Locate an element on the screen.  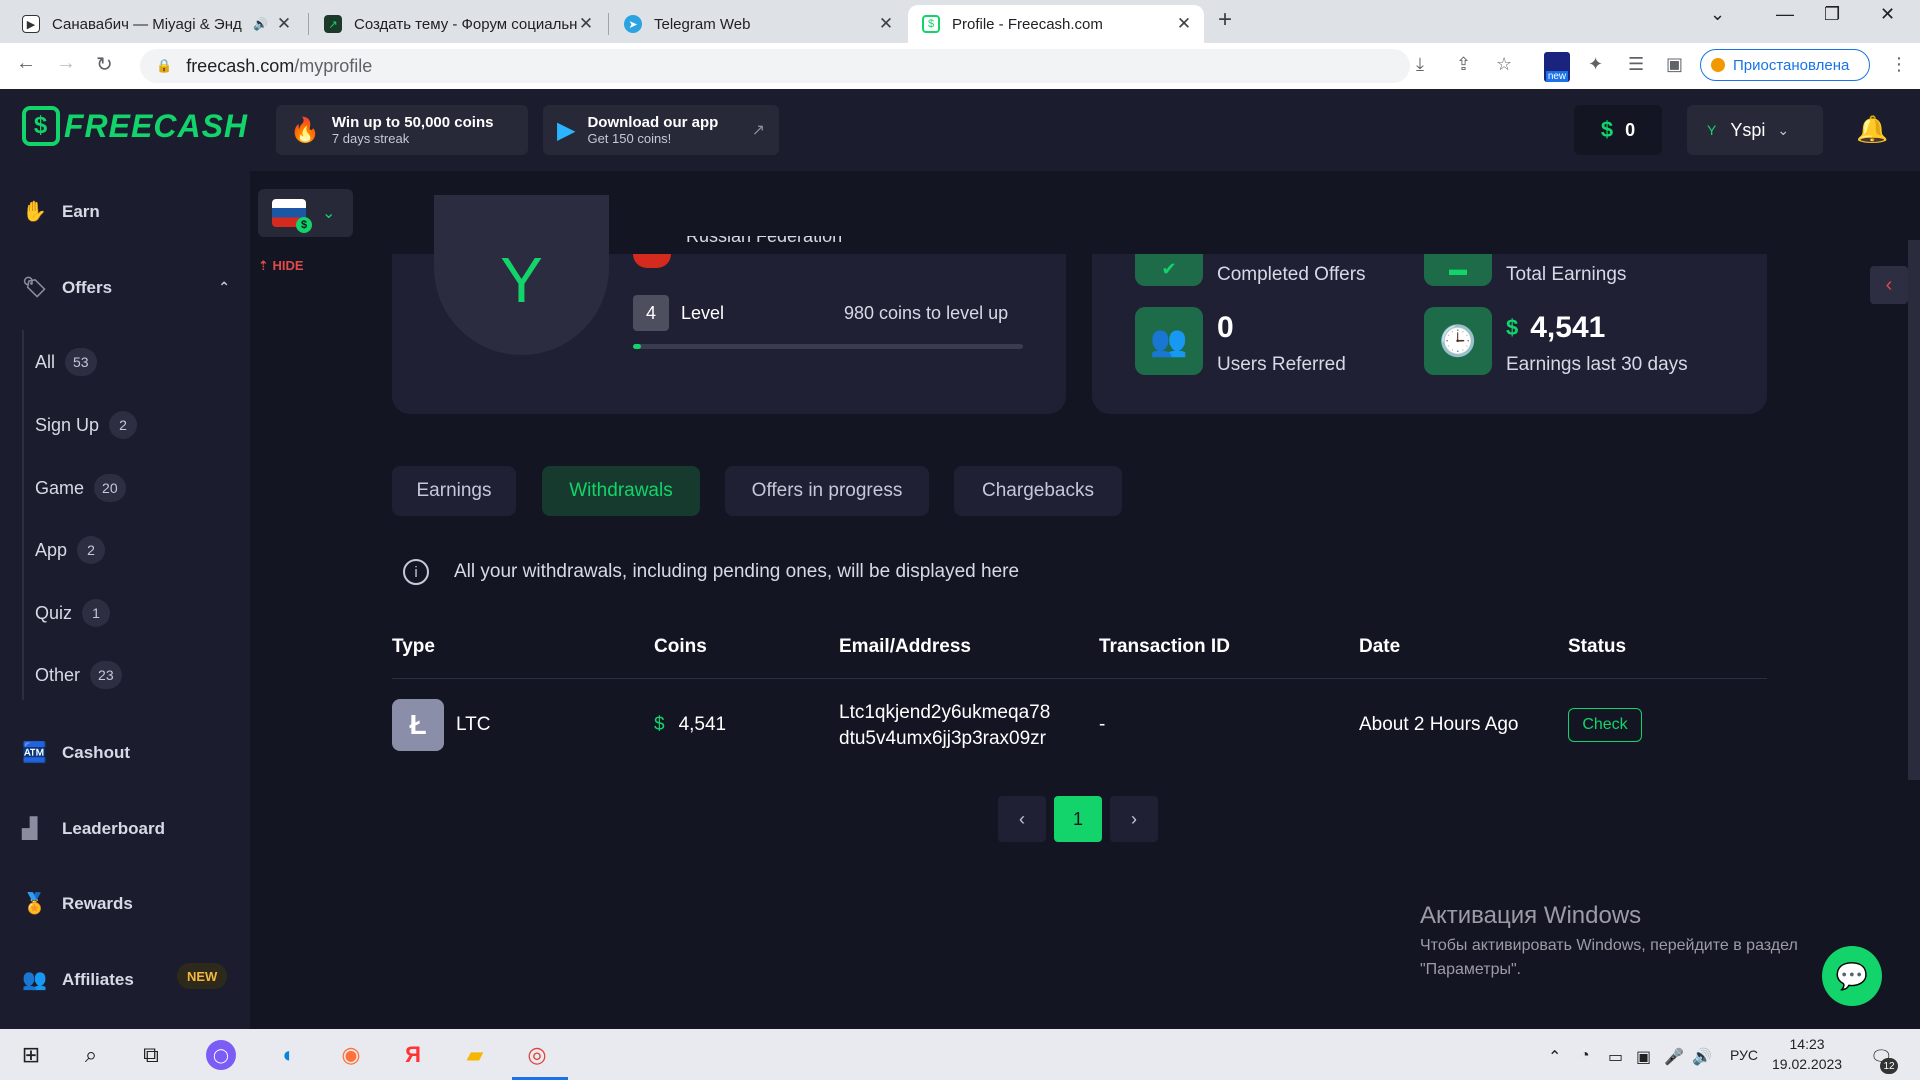
notifications-bell-icon: 🔔 is located at coordinates (1872, 129).